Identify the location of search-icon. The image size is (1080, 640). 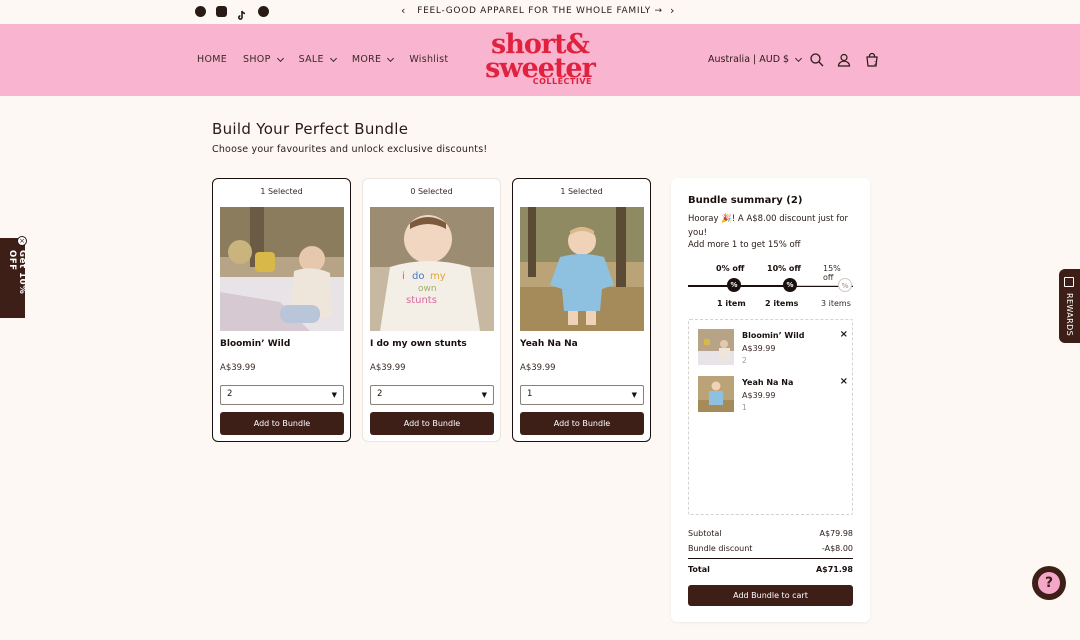
(817, 60).